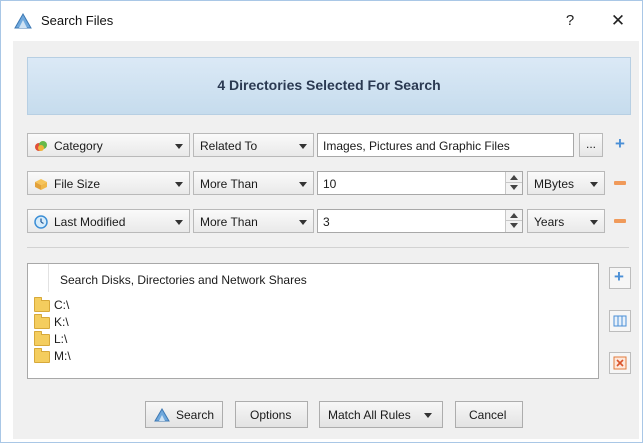 This screenshot has width=643, height=443. What do you see at coordinates (41, 146) in the screenshot?
I see `category-icon` at bounding box center [41, 146].